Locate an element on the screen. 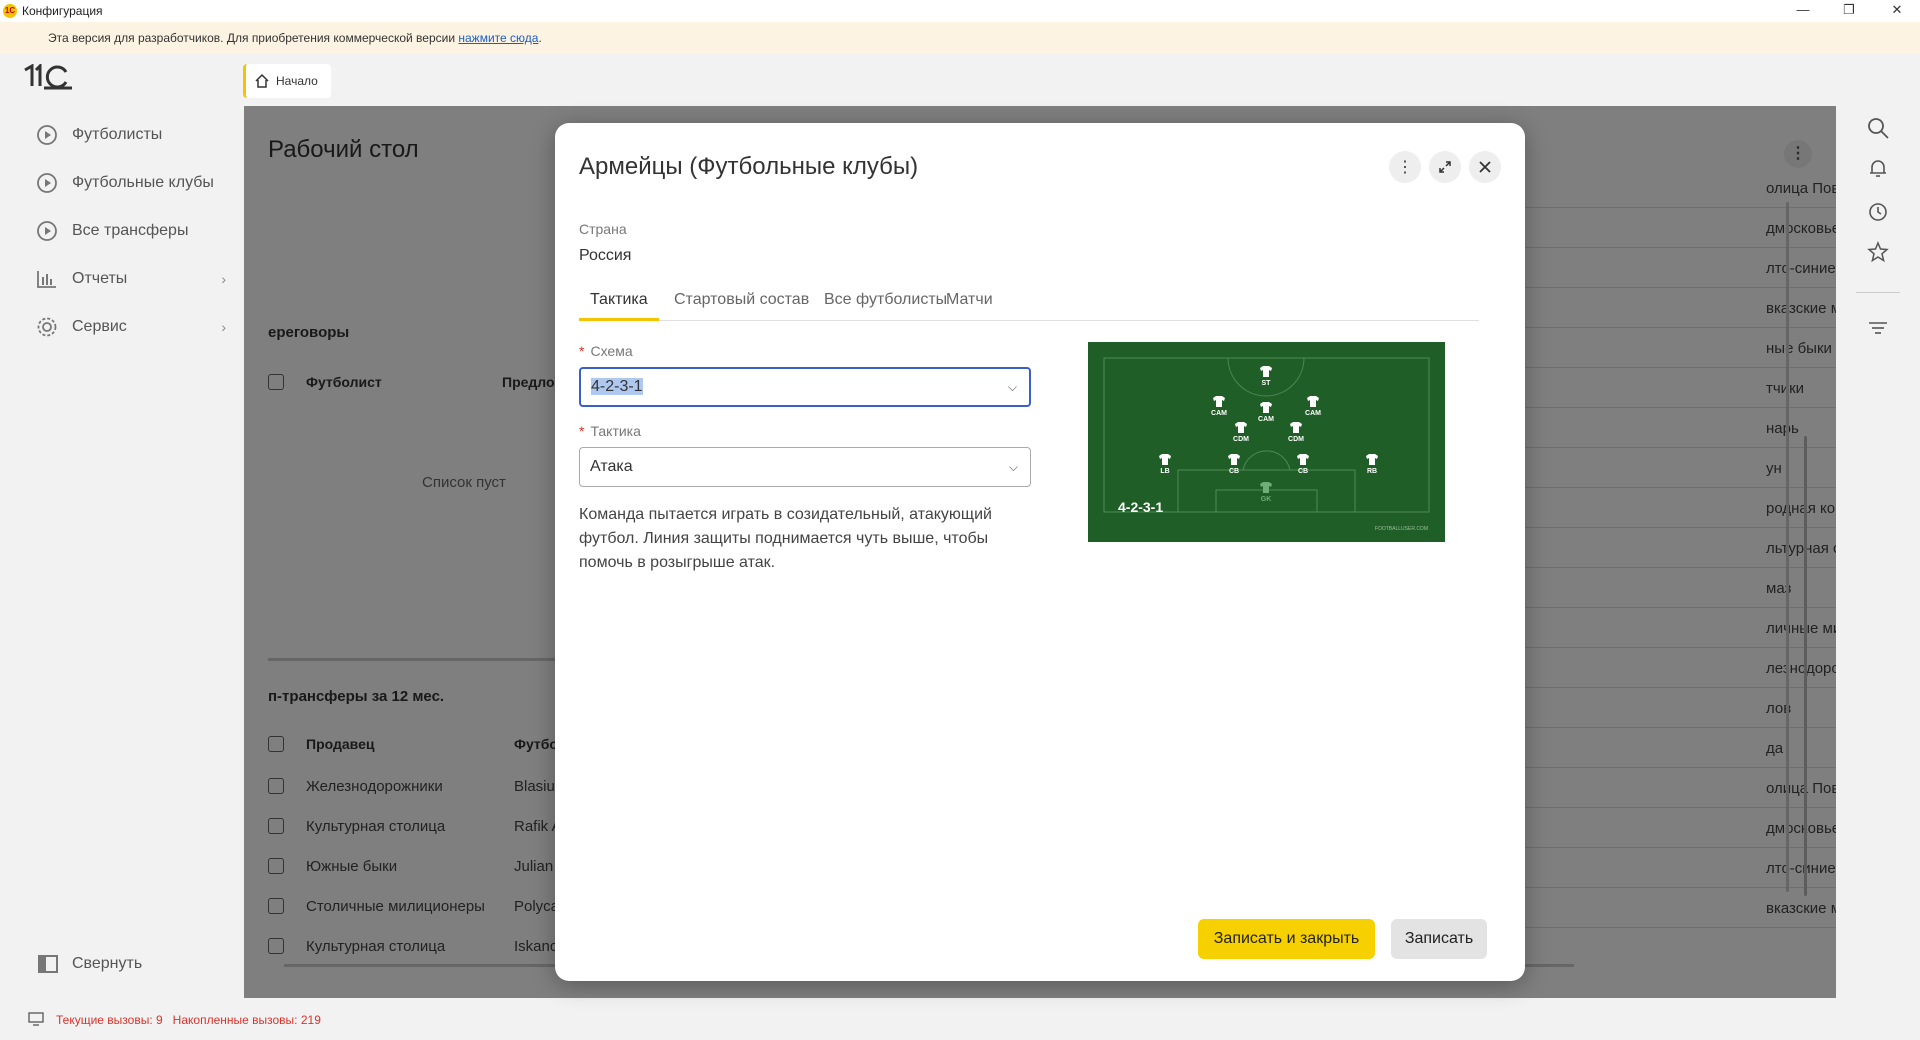  scheme-select: 4-2-3-1 ⌵ is located at coordinates (805, 387).